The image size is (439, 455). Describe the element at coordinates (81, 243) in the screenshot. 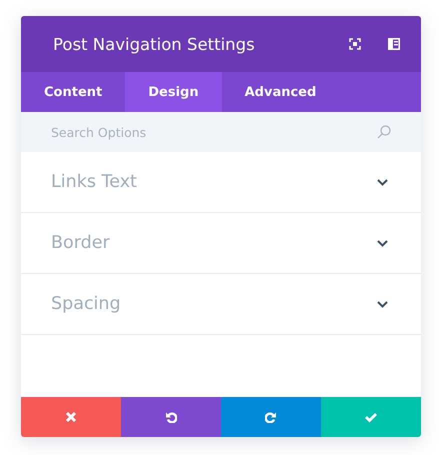

I see `section-label: Border` at that location.